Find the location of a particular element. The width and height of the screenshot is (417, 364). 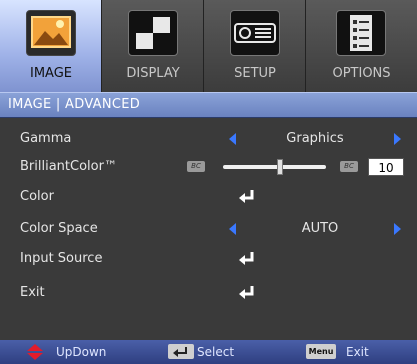

slider-thumb is located at coordinates (279, 167).